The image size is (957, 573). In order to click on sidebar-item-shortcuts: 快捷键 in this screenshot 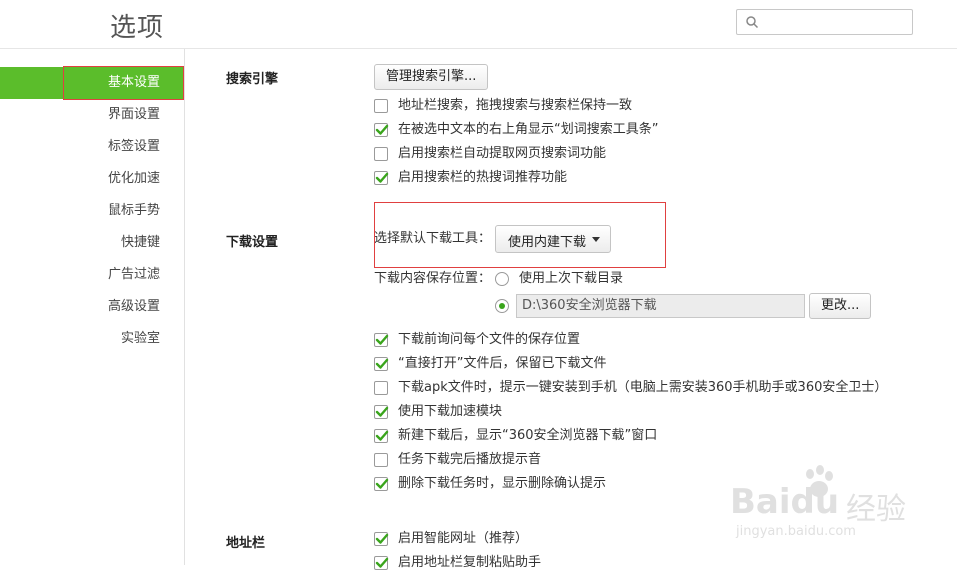, I will do `click(92, 243)`.